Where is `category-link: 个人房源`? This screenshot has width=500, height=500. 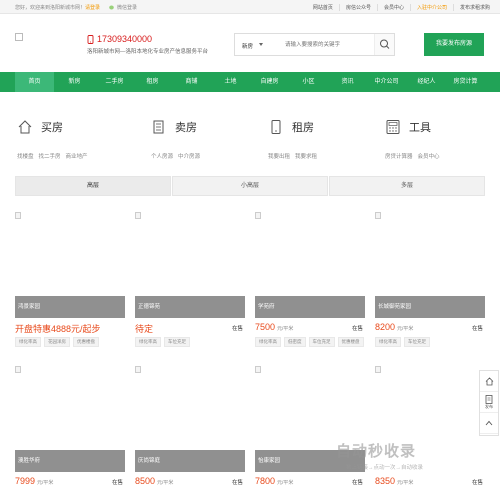
category-link: 个人房源 is located at coordinates (162, 156).